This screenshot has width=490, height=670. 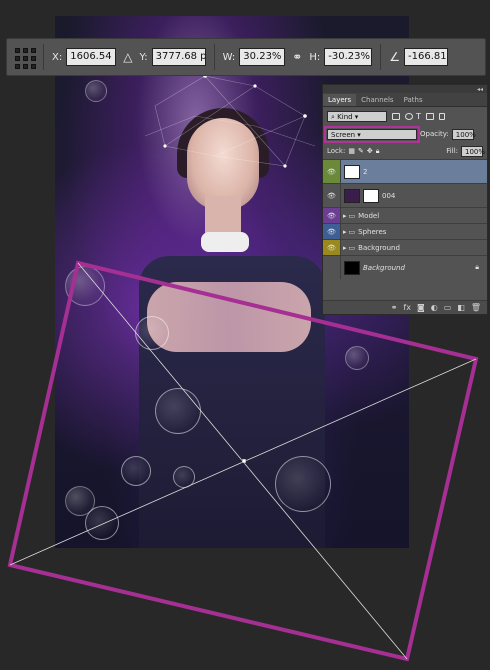 I want to click on new-group-icon: ▭, so click(x=448, y=307).